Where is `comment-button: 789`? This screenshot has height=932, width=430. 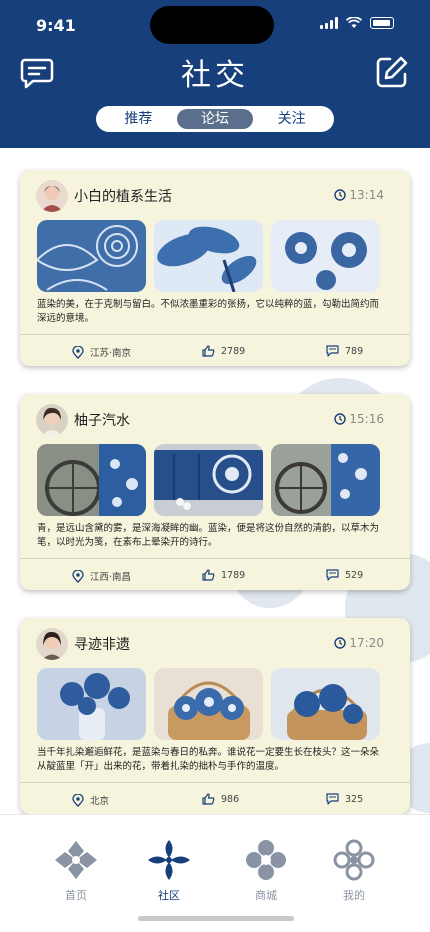 comment-button: 789 is located at coordinates (344, 351).